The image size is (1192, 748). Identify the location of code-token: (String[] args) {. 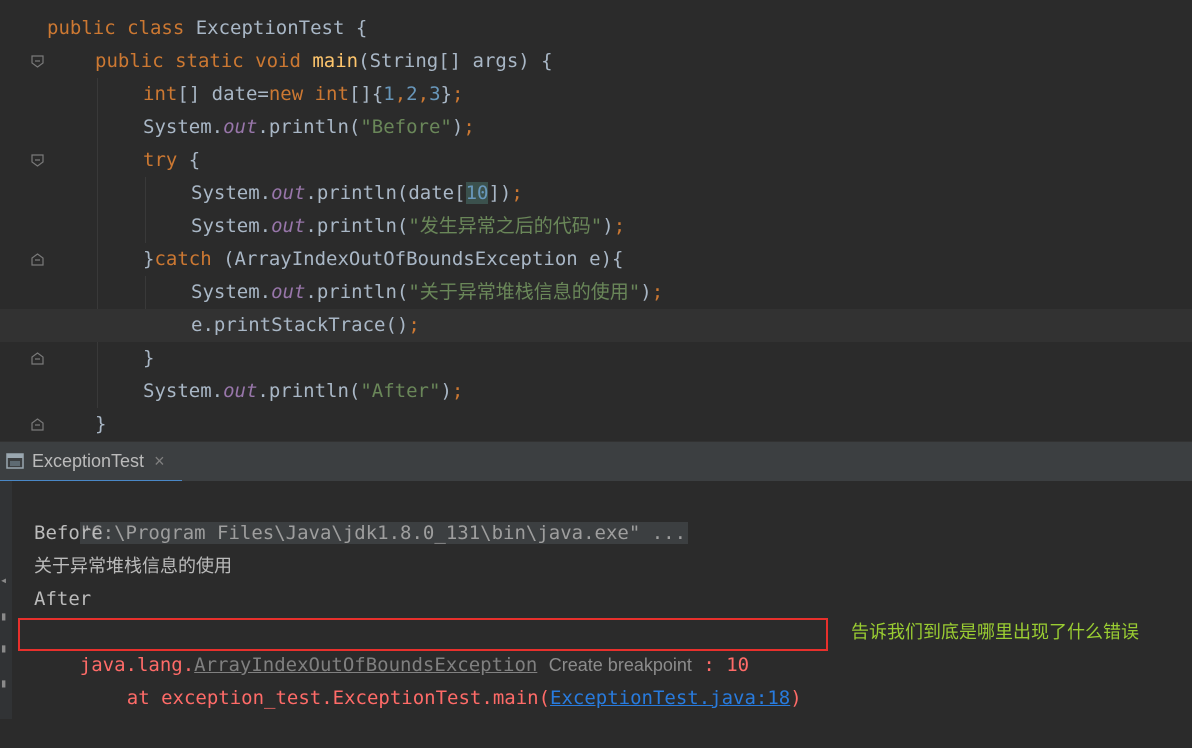
(455, 61).